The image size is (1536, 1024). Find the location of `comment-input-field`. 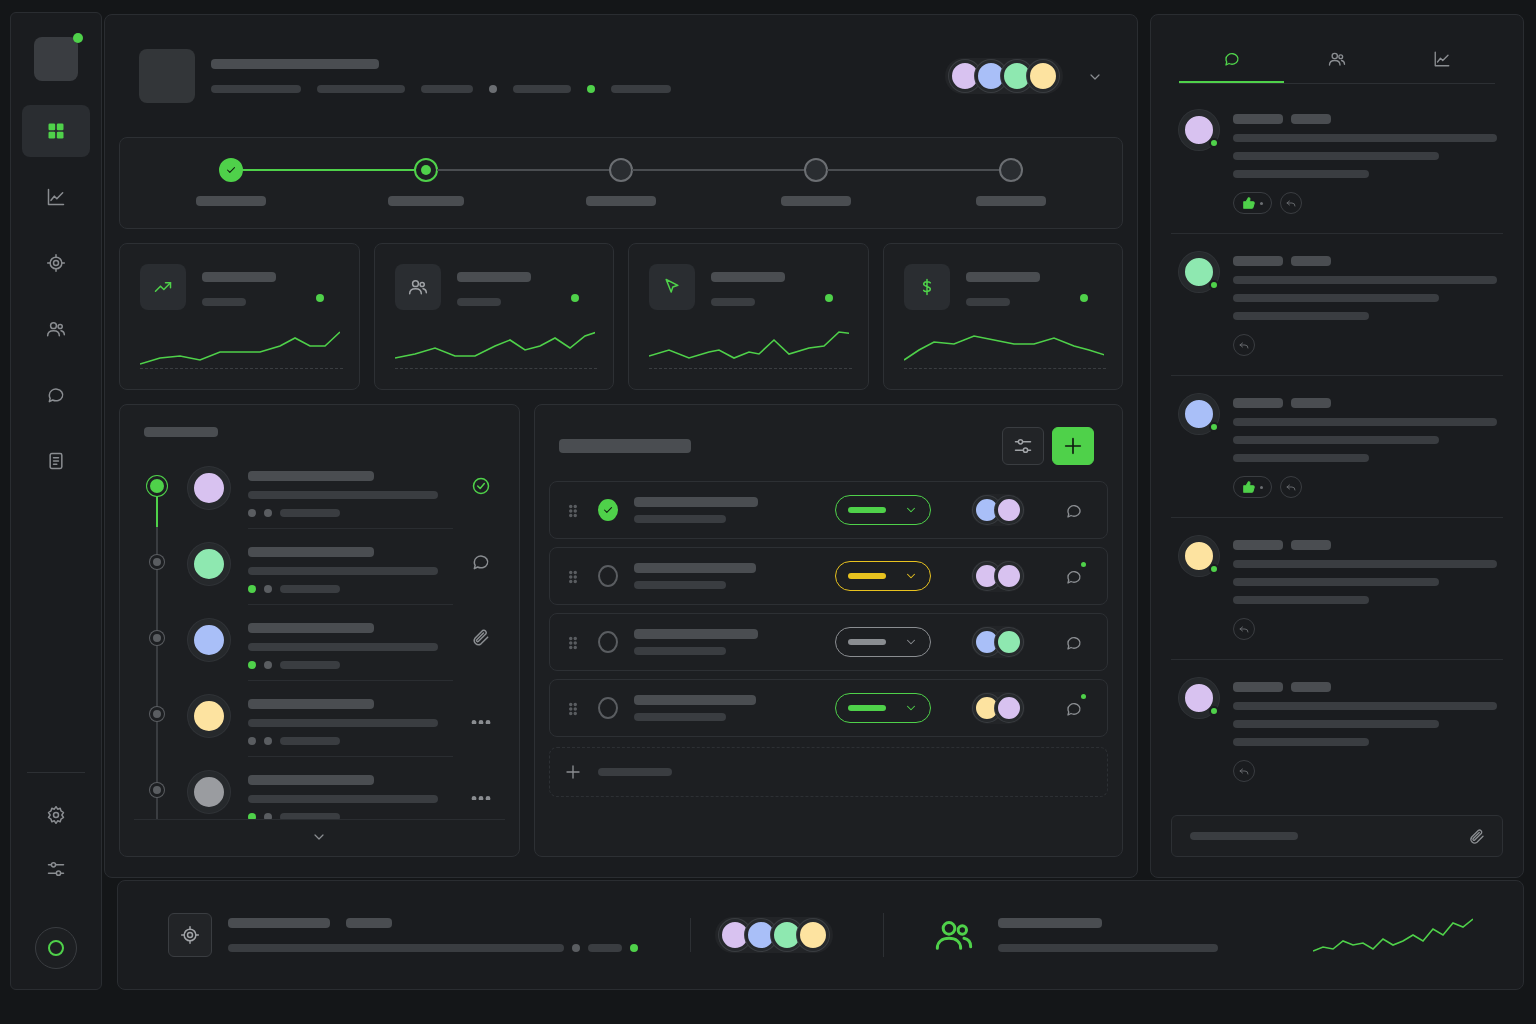

comment-input-field is located at coordinates (1337, 836).